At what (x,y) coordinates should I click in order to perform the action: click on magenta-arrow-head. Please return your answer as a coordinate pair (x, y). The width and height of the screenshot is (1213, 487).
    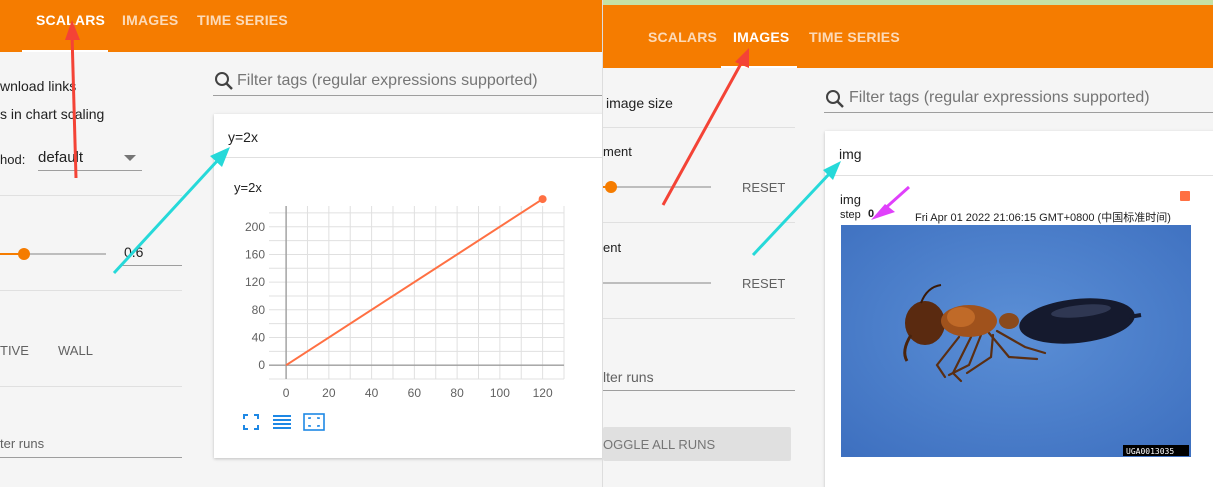
    Looking at the image, I should click on (883, 212).